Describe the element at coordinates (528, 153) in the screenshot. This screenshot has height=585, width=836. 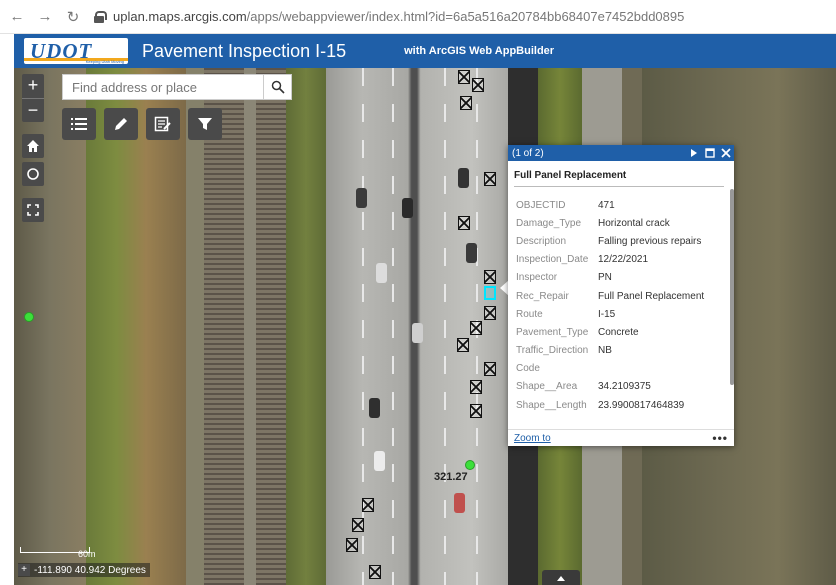
I see `popup-feature-count: (1 of 2)` at that location.